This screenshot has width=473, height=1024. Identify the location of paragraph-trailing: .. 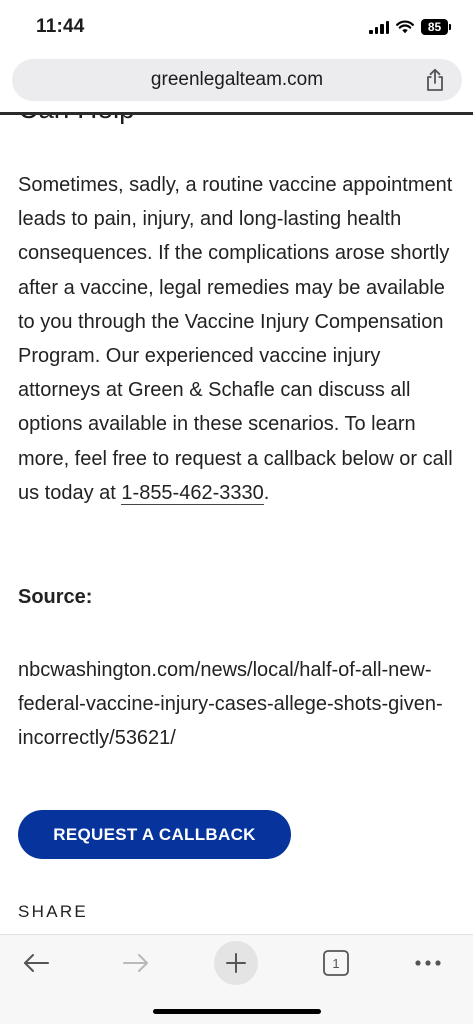
(266, 492).